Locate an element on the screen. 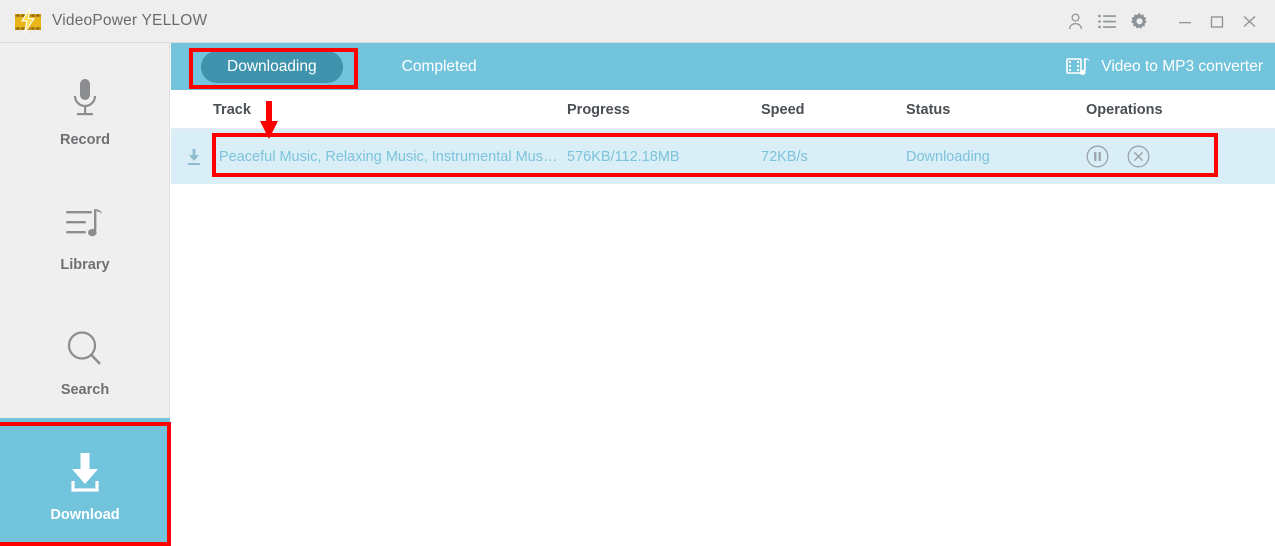 This screenshot has width=1275, height=546. cell-progress: 576KB/112.18MB is located at coordinates (623, 156).